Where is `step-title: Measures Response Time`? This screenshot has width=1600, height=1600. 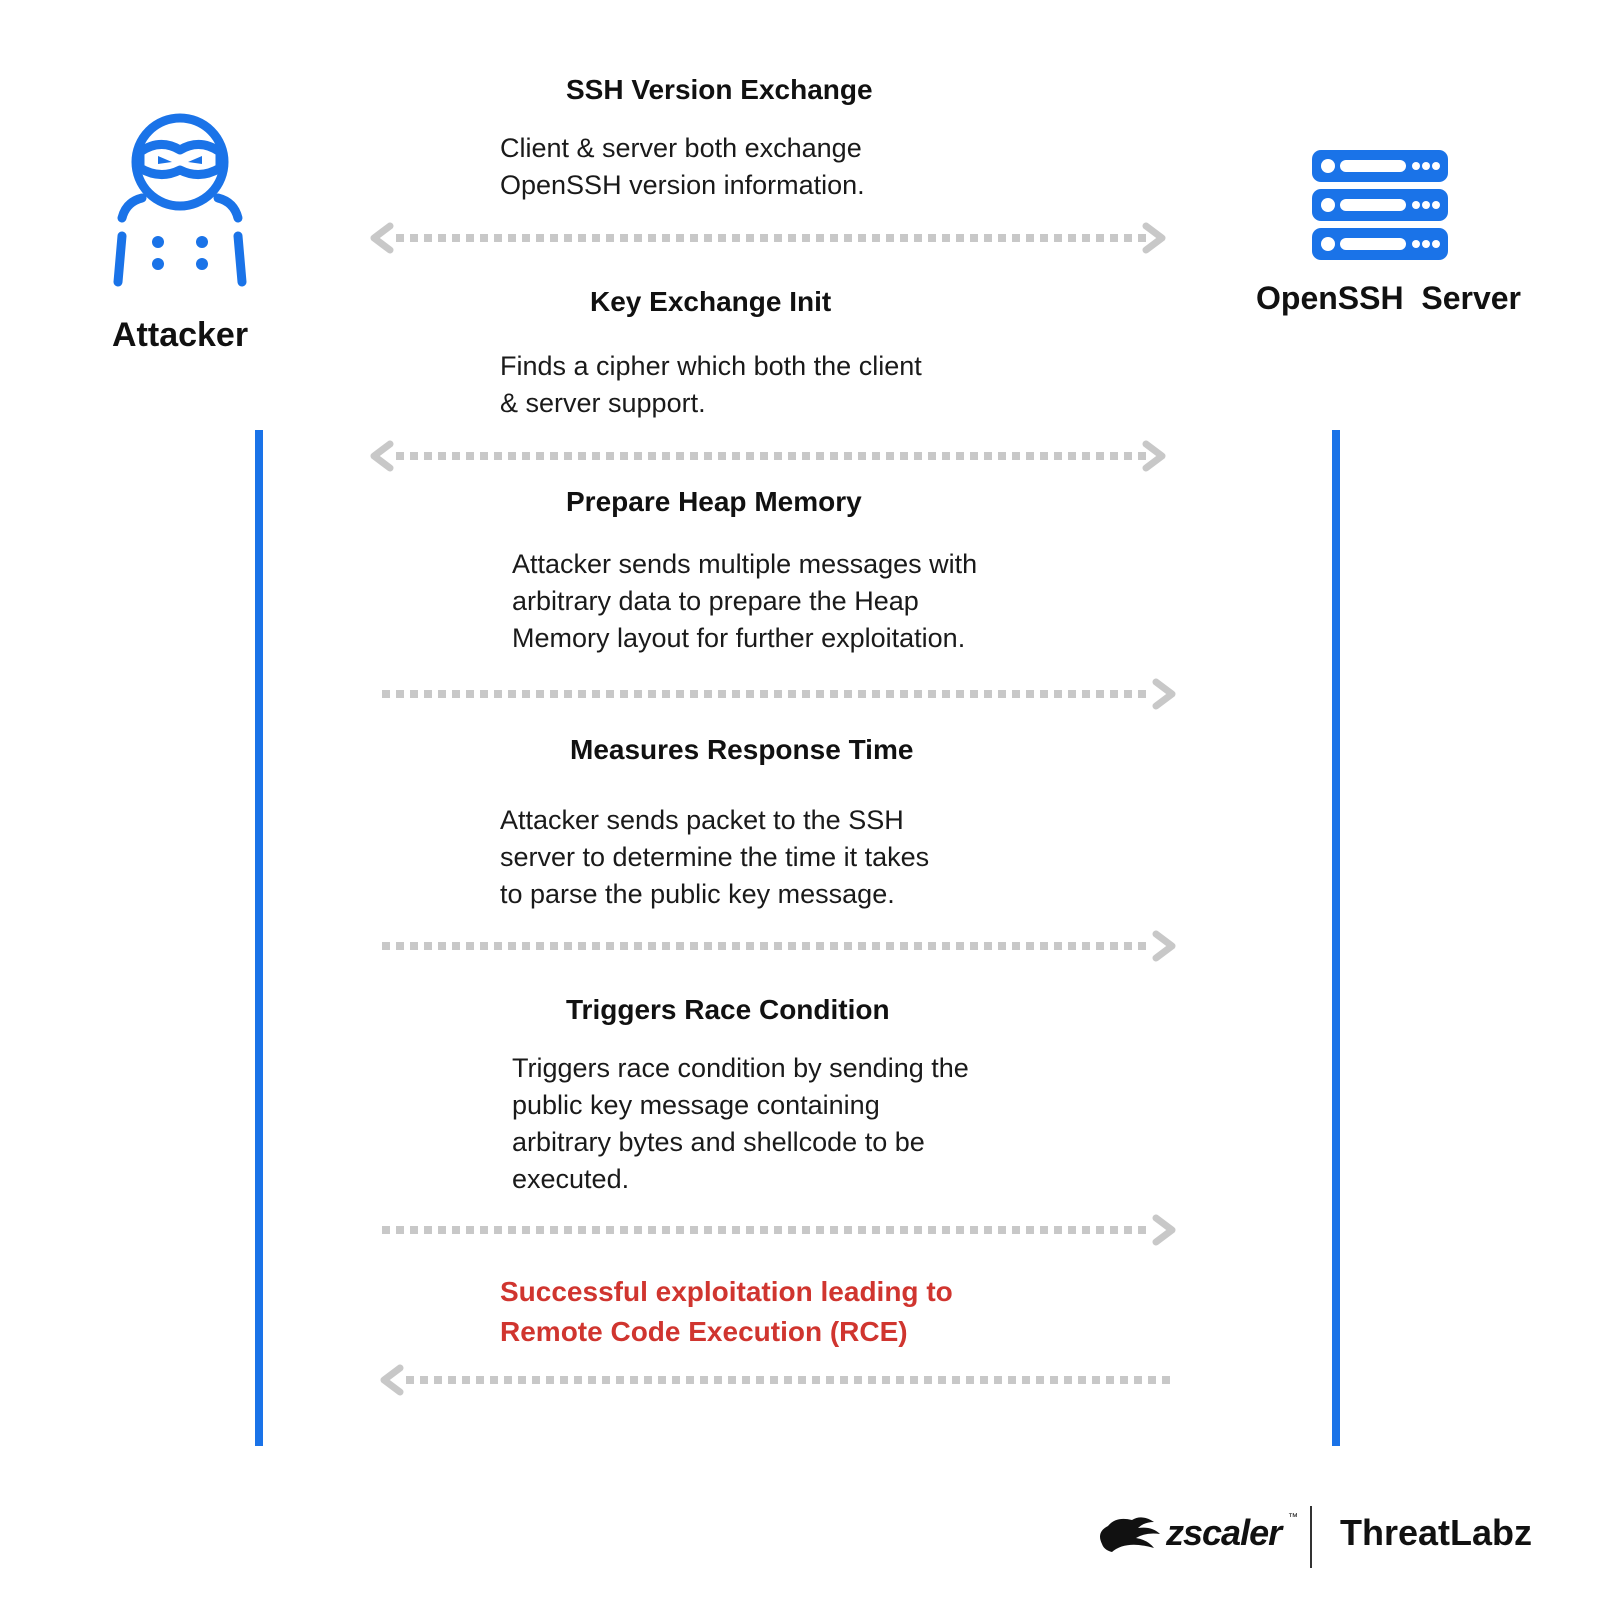
step-title: Measures Response Time is located at coordinates (742, 749).